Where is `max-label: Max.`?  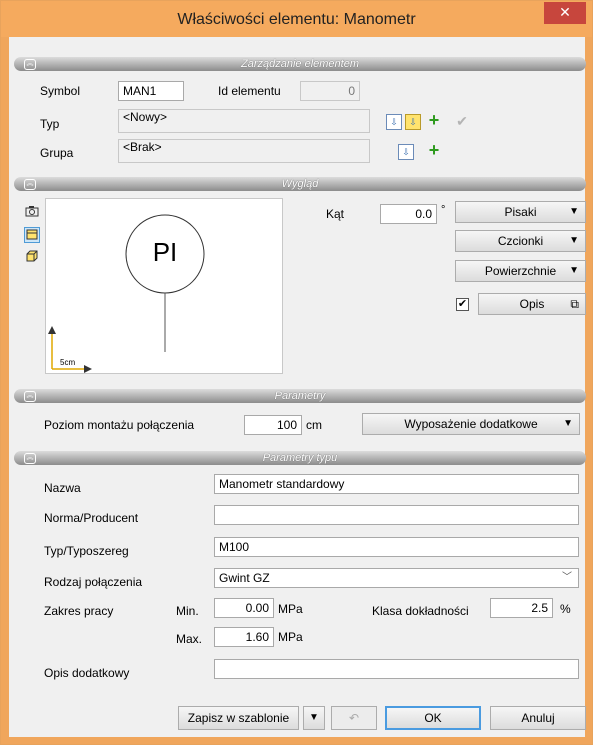
max-label: Max. is located at coordinates (189, 639).